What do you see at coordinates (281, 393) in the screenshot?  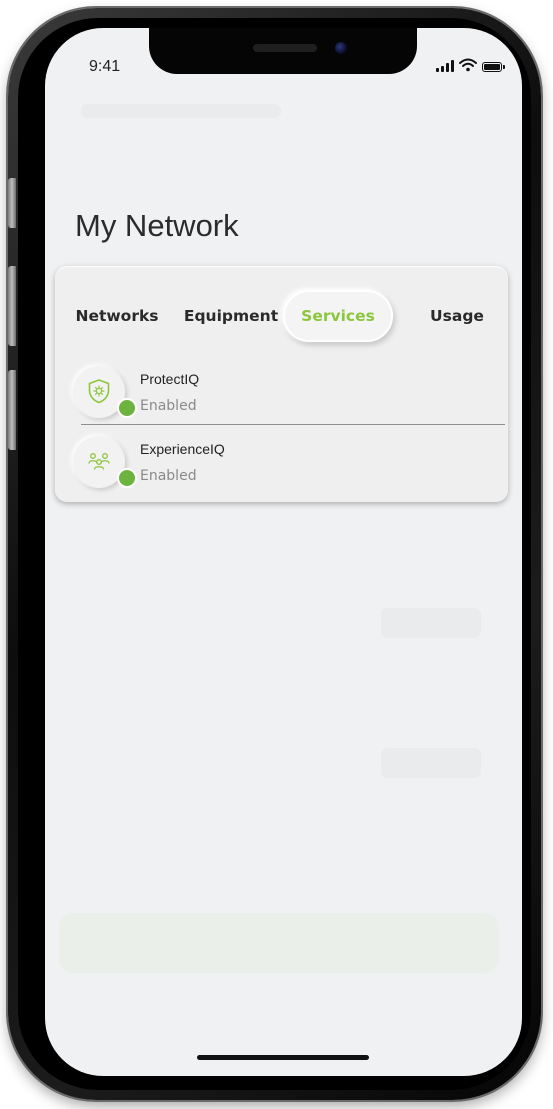 I see `service-row-protectiq: ProtectIQ Enabled` at bounding box center [281, 393].